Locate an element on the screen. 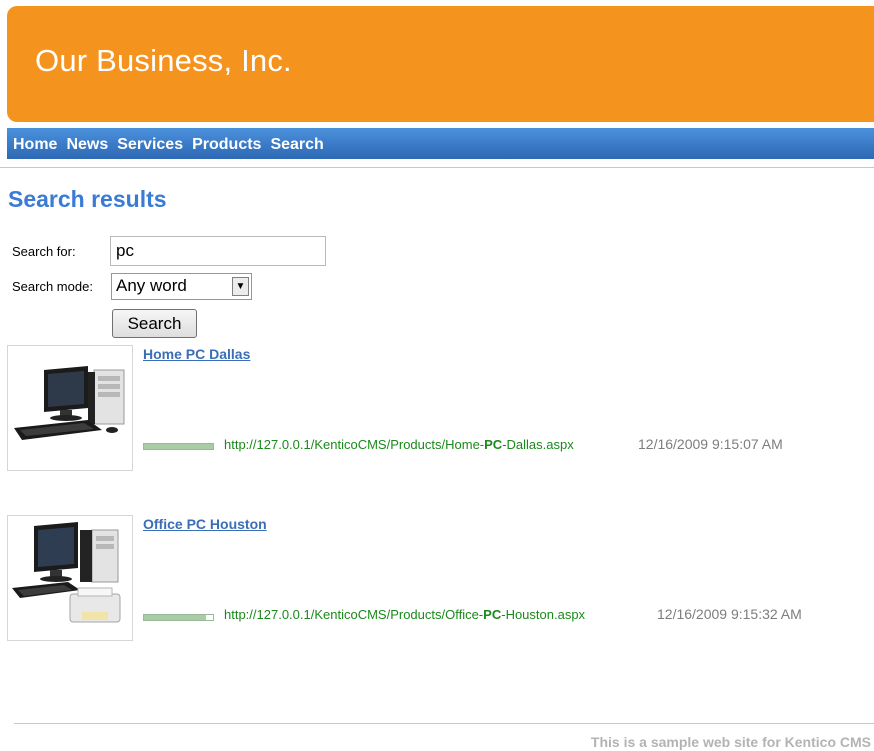  page-title: Search results is located at coordinates (87, 199).